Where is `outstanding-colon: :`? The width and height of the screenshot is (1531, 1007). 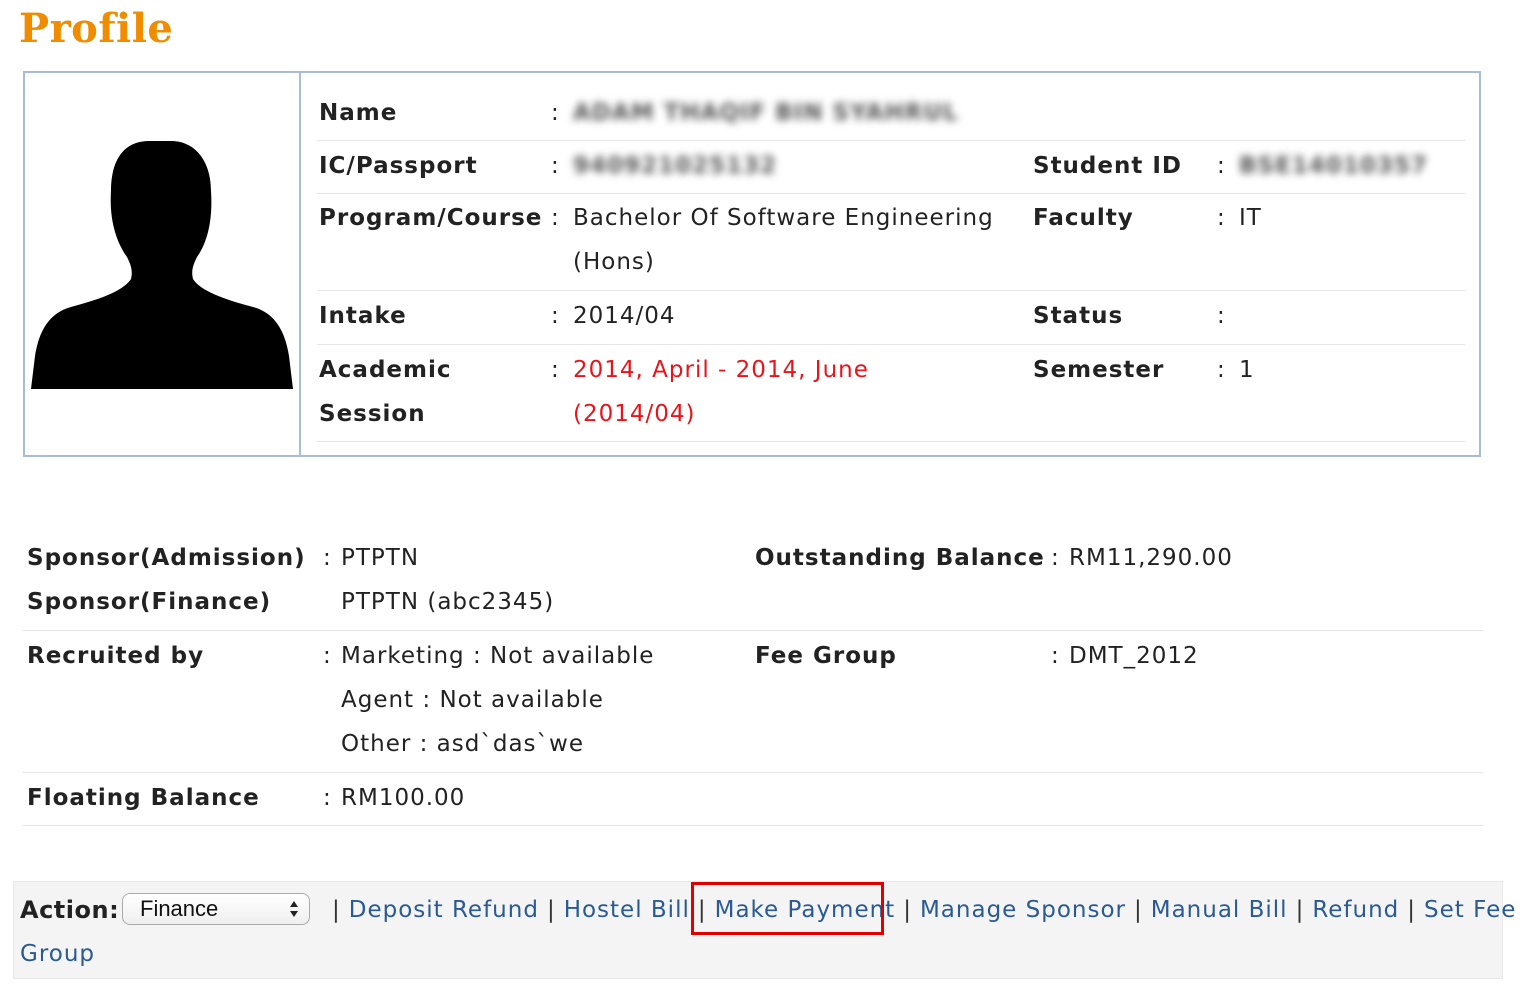
outstanding-colon: : is located at coordinates (1055, 558).